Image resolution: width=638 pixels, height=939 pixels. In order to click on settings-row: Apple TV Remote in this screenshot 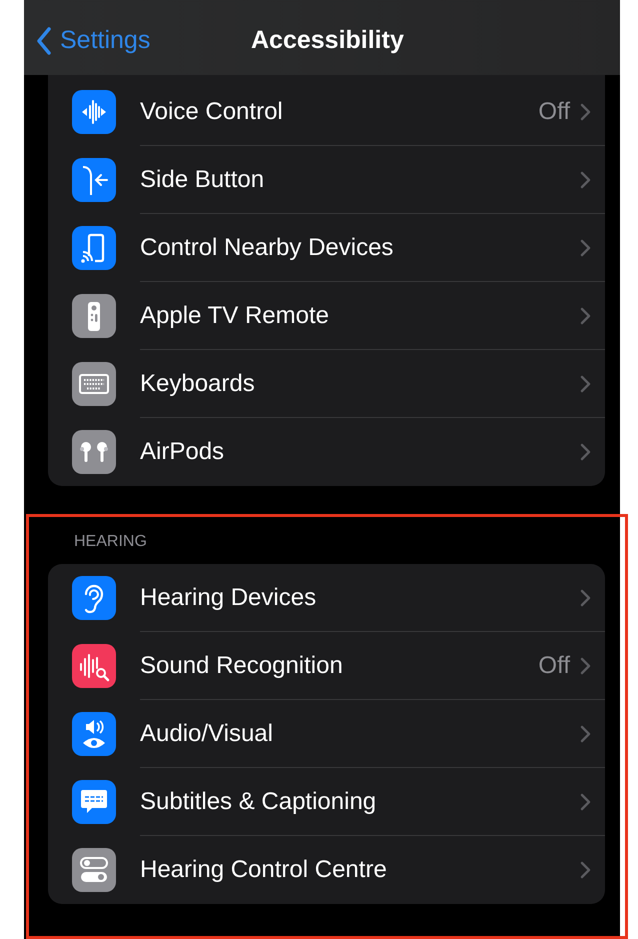, I will do `click(326, 316)`.